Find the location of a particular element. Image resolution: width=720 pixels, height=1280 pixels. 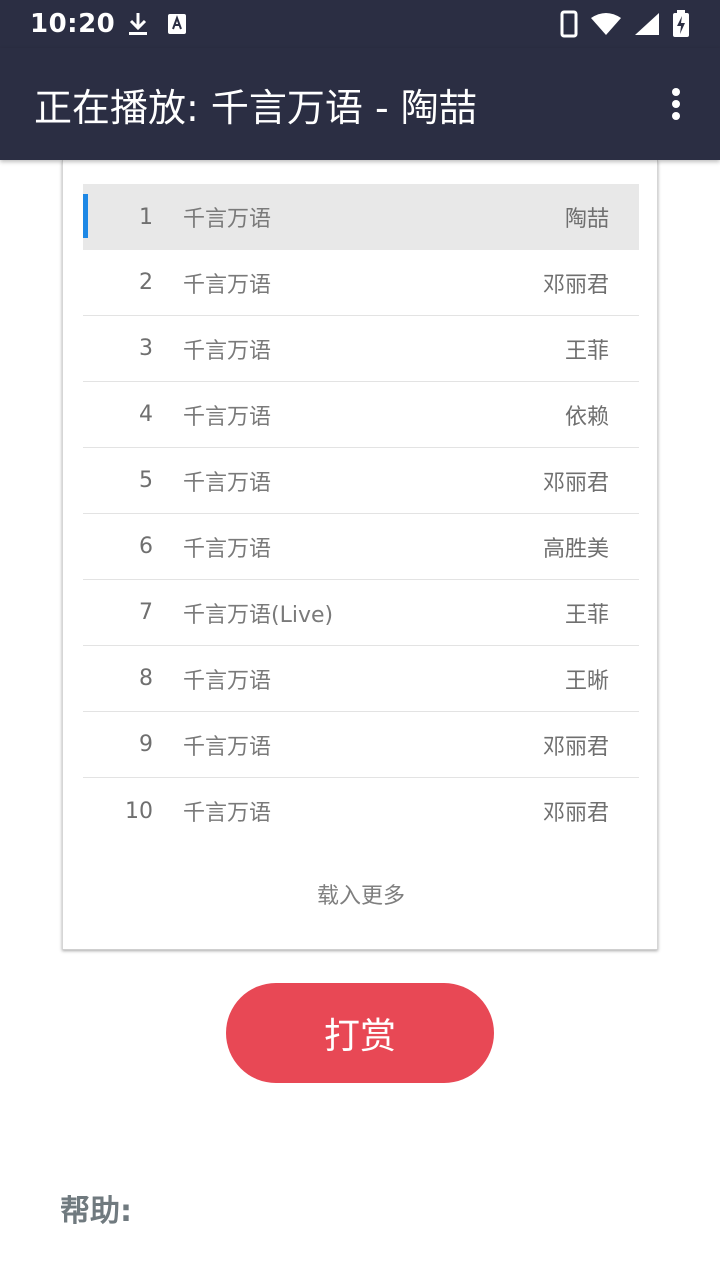

song-artist: 陶喆 is located at coordinates (586, 219).